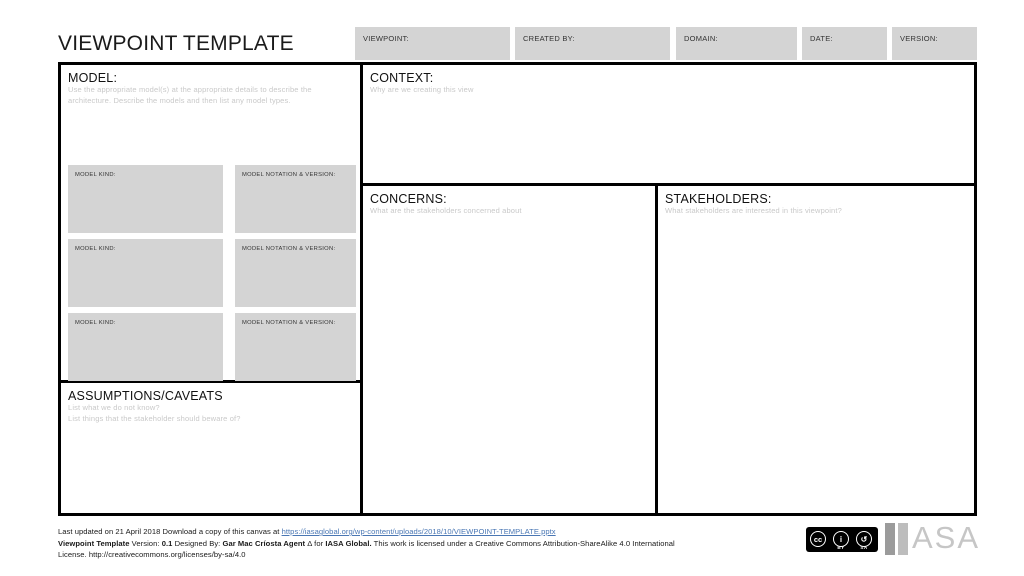  What do you see at coordinates (408, 199) in the screenshot?
I see `concerns-title: CONCERNS:` at bounding box center [408, 199].